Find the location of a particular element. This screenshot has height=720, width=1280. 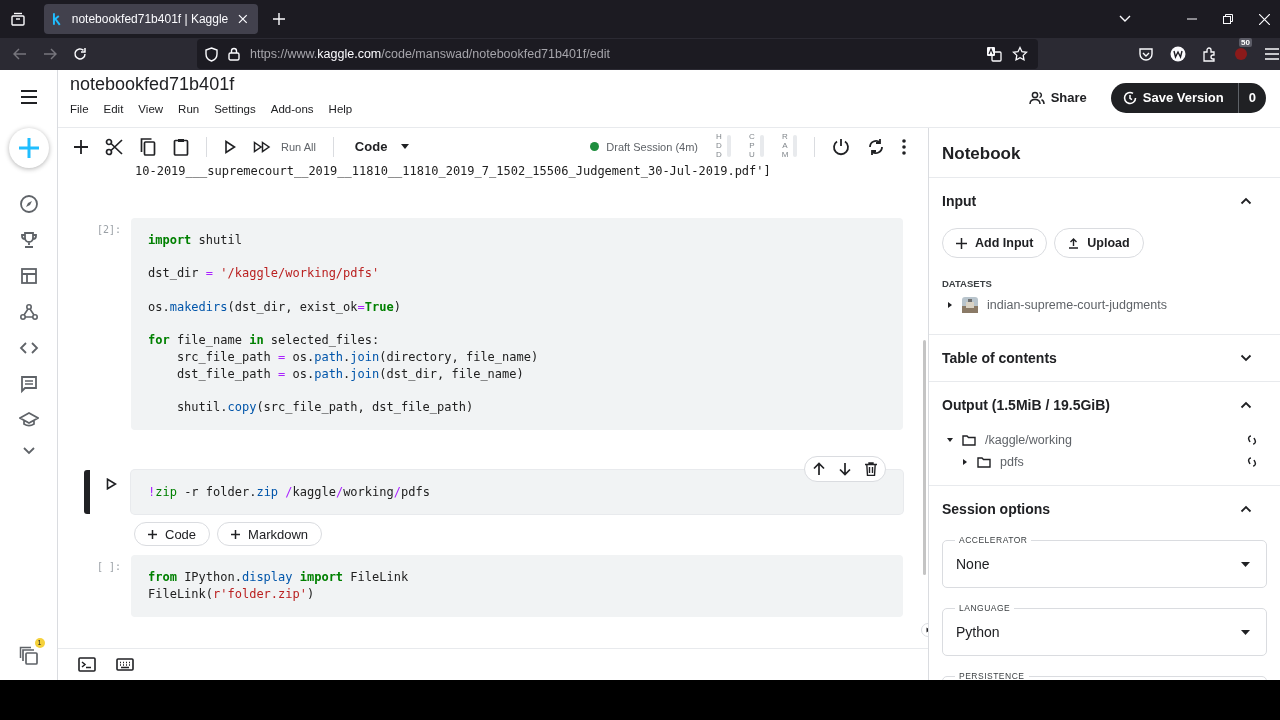

folder-name: pdfs is located at coordinates (1012, 462).